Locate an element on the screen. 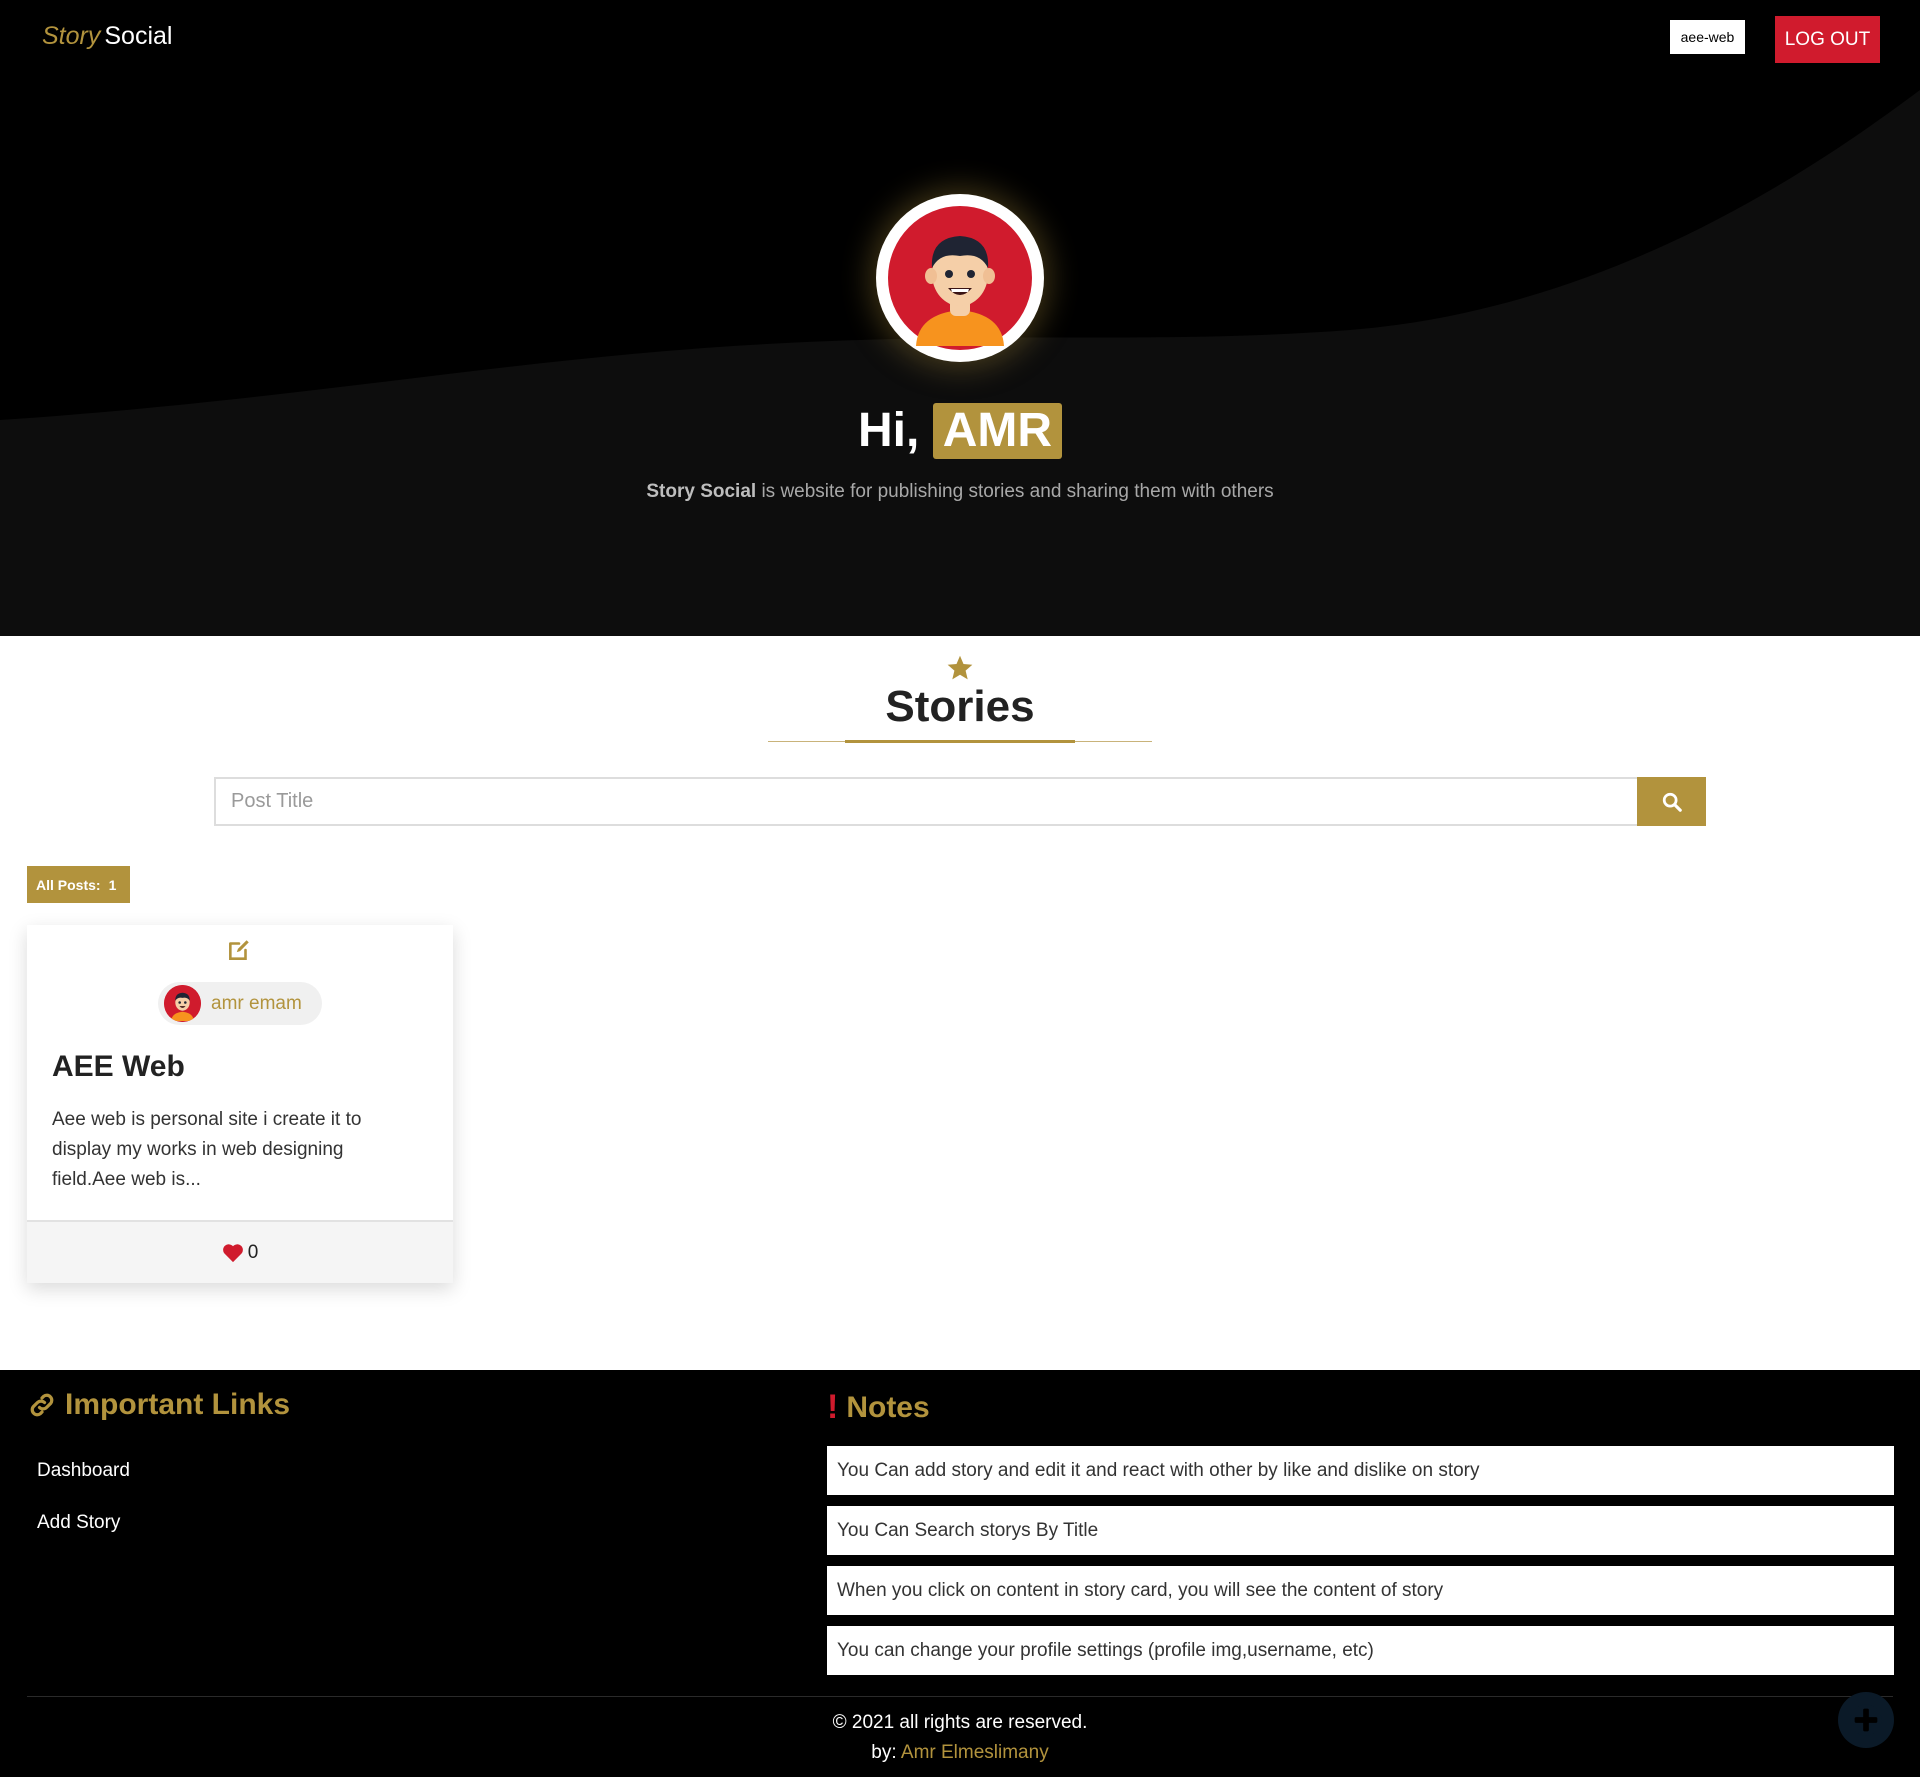 Image resolution: width=1920 pixels, height=1777 pixels. search-input is located at coordinates (925, 801).